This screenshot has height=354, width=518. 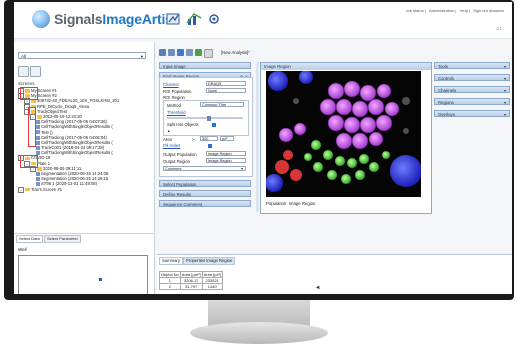 I want to click on area-unit: px², so click(x=225, y=139).